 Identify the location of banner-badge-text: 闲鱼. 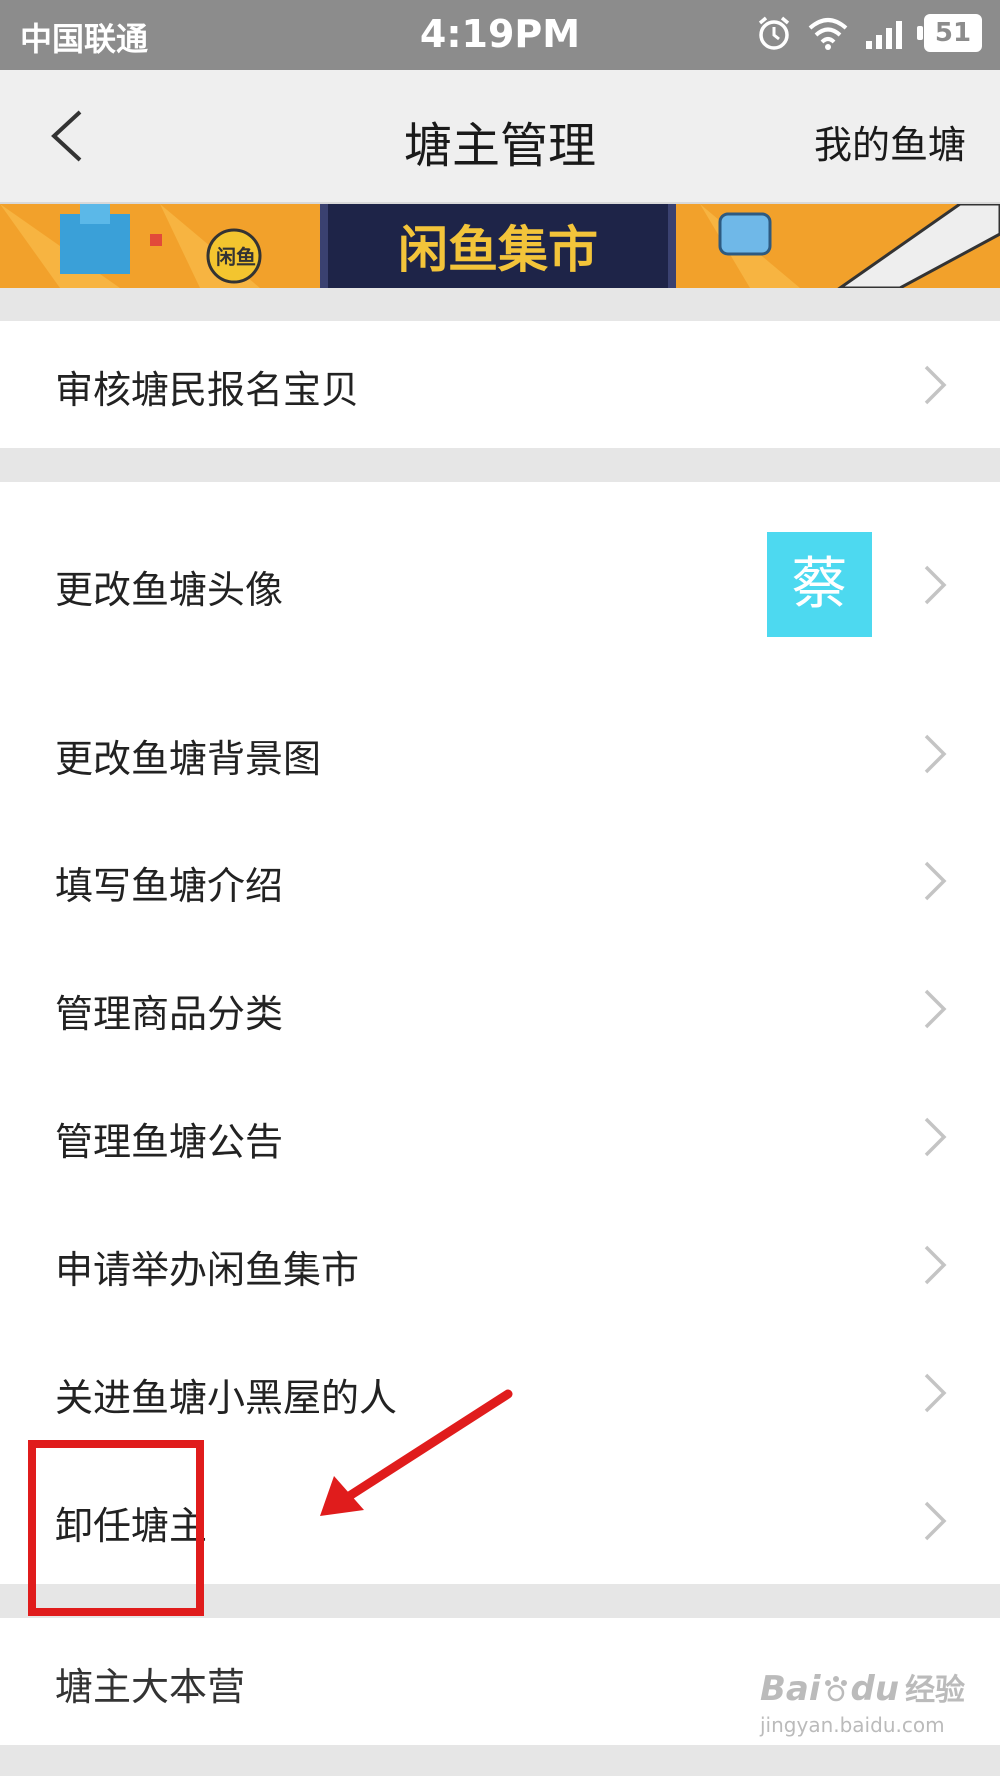
(236, 257).